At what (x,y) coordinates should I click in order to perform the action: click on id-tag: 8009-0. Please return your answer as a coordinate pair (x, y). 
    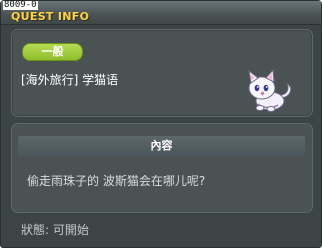
    Looking at the image, I should click on (20, 5).